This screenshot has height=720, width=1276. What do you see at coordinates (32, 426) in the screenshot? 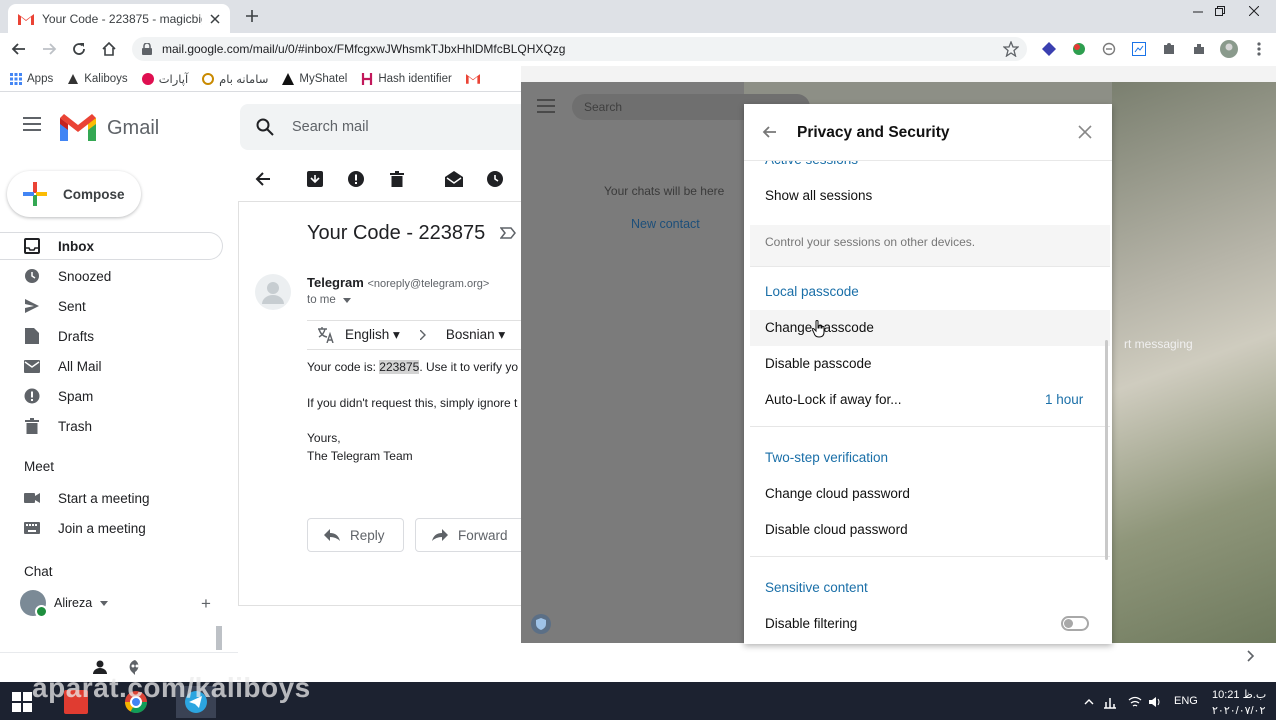
I see `trash-icon` at bounding box center [32, 426].